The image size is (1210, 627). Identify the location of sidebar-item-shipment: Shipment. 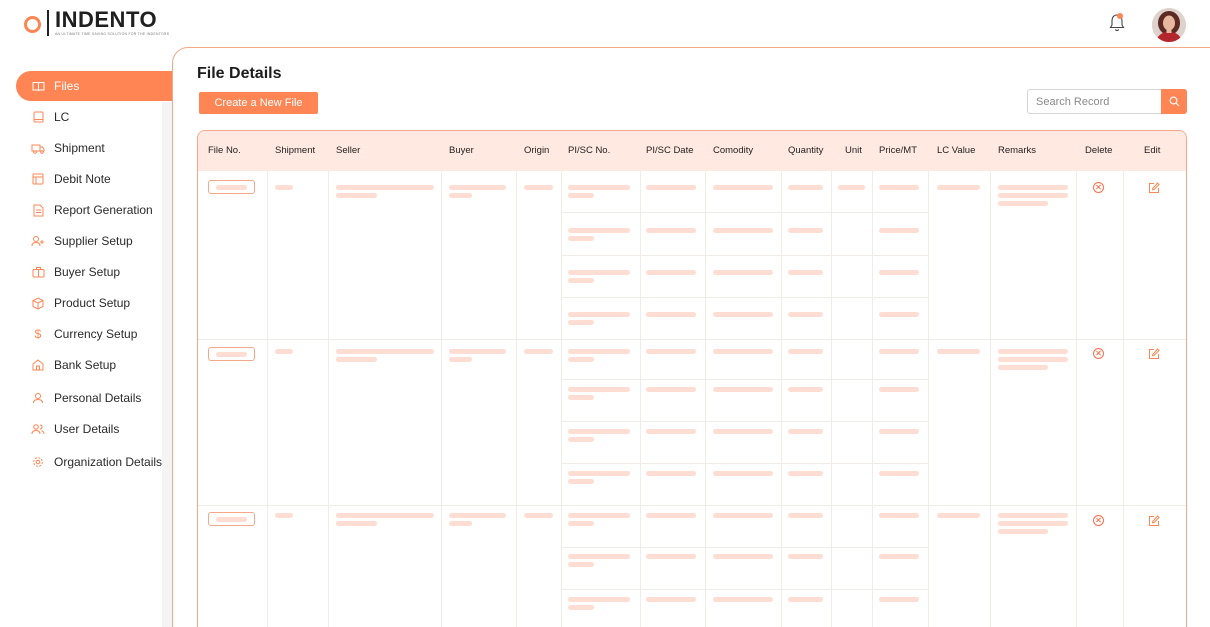
(91, 148).